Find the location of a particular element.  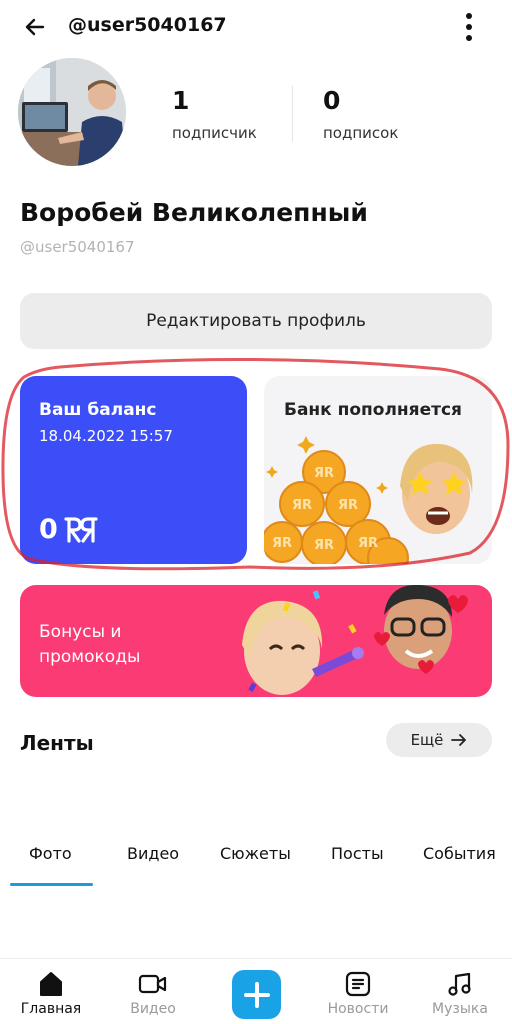

followers-count: 1 is located at coordinates (181, 100).